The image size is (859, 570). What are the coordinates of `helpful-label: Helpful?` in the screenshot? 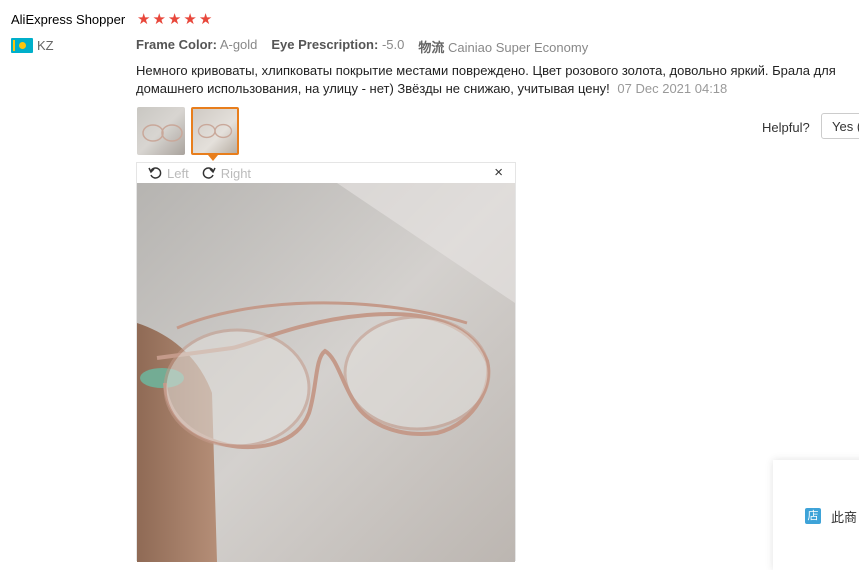 It's located at (786, 127).